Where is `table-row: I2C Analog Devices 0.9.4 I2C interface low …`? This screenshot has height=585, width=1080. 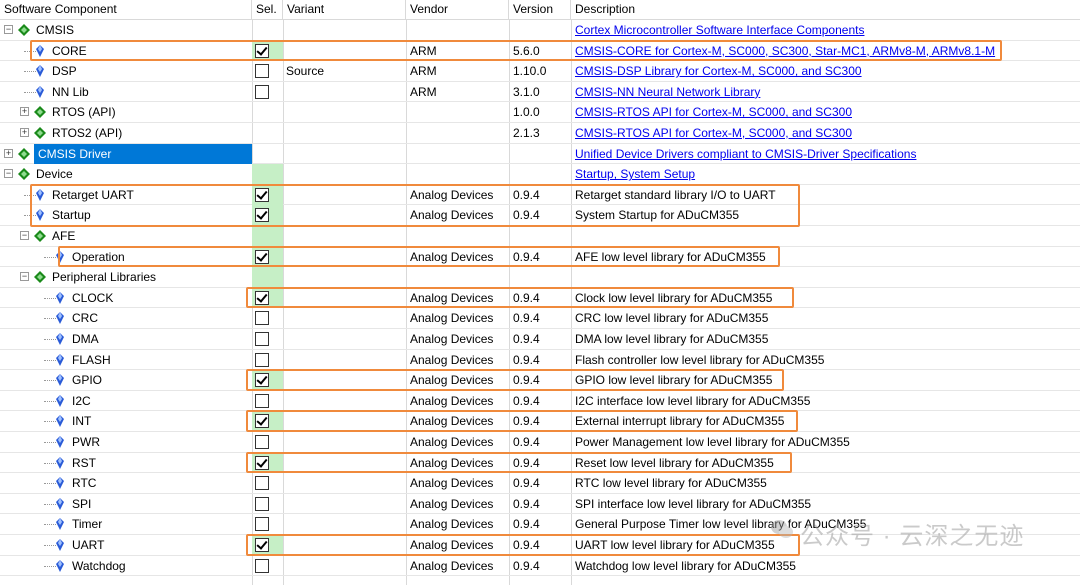 table-row: I2C Analog Devices 0.9.4 I2C interface low … is located at coordinates (540, 401).